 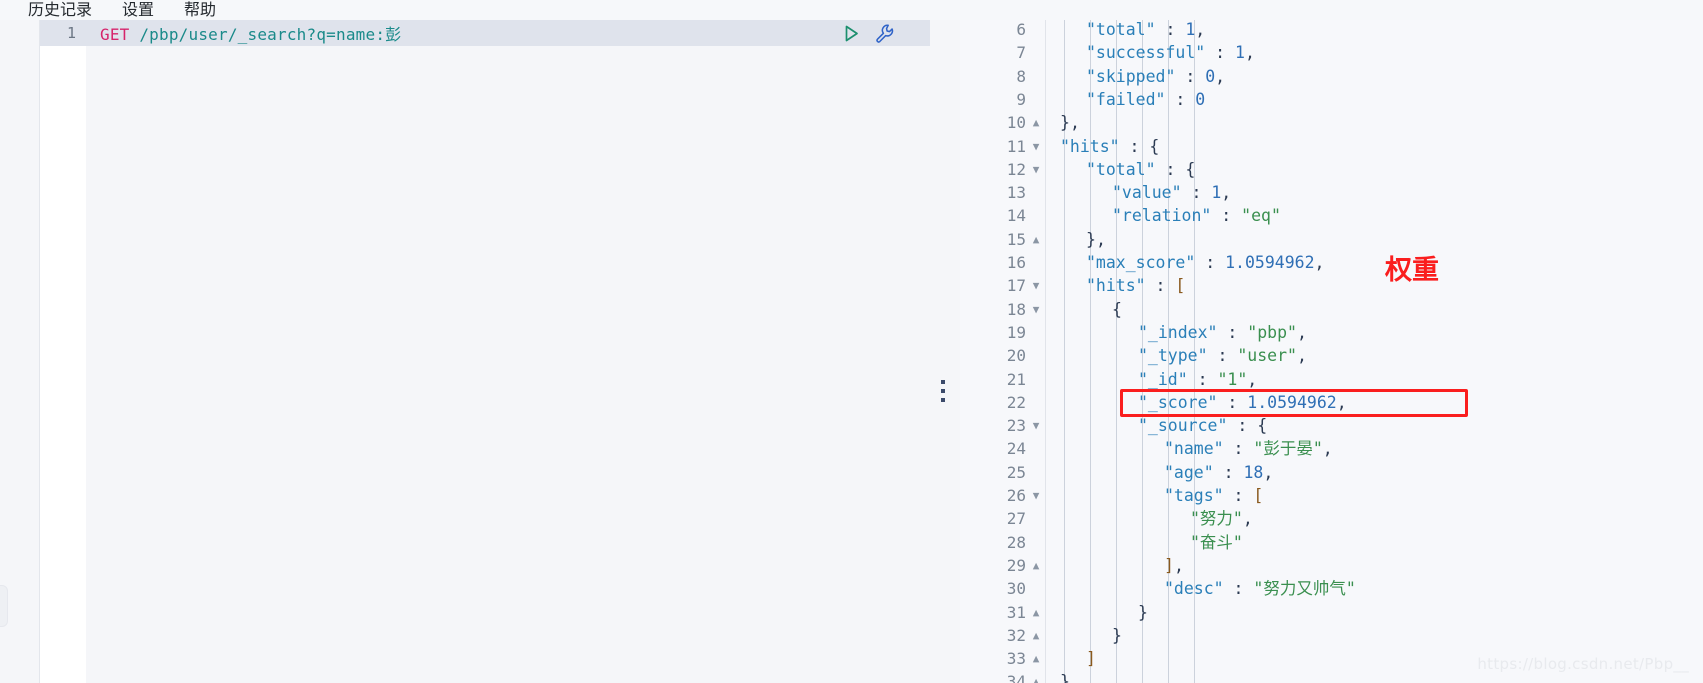 What do you see at coordinates (1331, 518) in the screenshot?
I see `response-line: 27 "努力",` at bounding box center [1331, 518].